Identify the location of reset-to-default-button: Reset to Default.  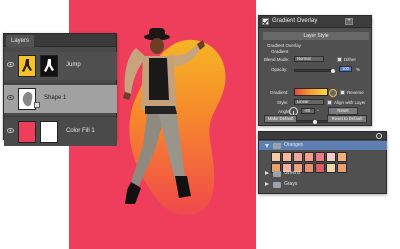
(347, 119).